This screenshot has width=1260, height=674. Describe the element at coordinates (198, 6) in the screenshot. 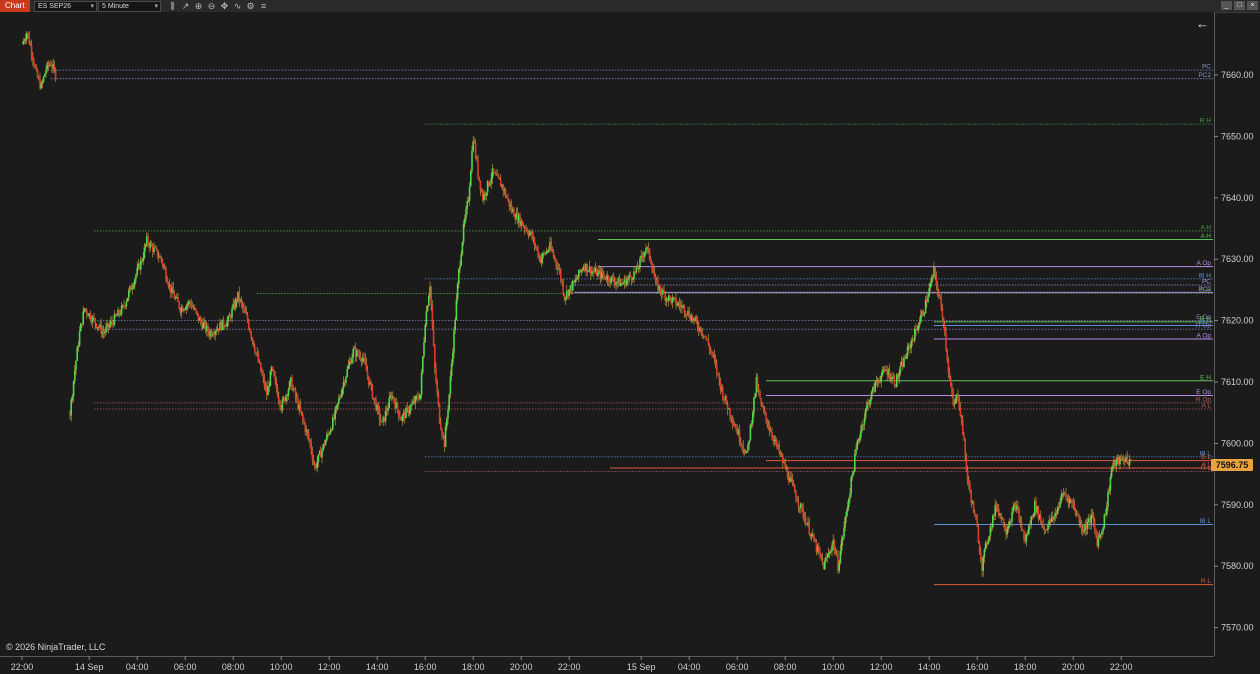

I see `zoom-in-icon: ⊕` at that location.